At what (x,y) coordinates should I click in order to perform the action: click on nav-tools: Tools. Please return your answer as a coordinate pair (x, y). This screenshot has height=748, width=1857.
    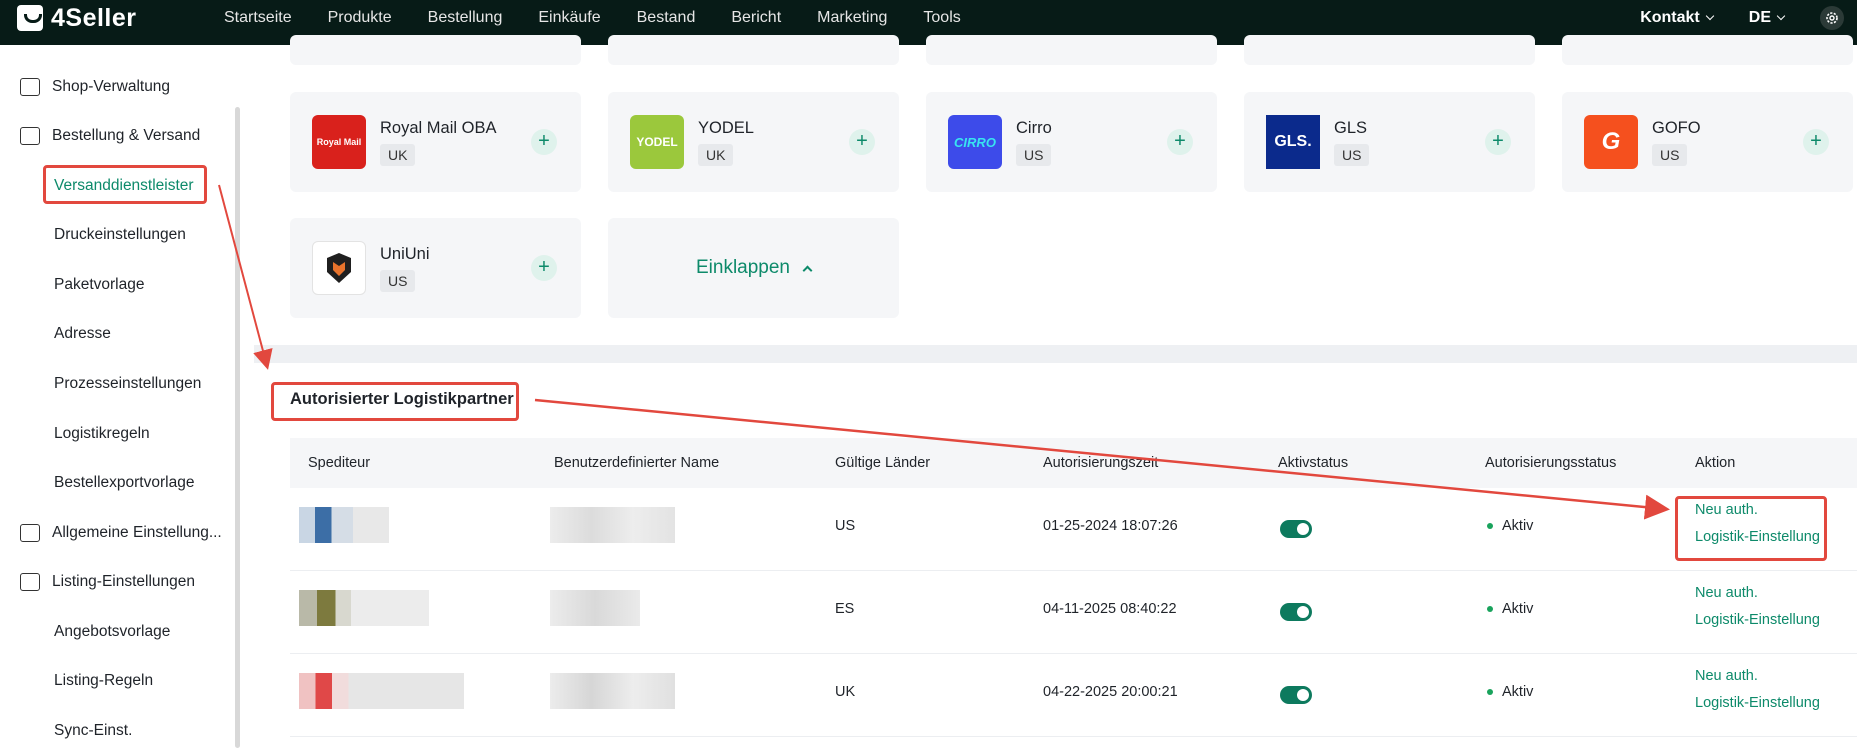
    Looking at the image, I should click on (941, 18).